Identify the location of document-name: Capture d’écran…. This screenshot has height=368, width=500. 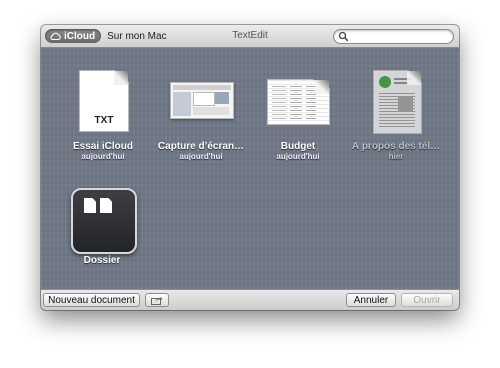
(201, 146).